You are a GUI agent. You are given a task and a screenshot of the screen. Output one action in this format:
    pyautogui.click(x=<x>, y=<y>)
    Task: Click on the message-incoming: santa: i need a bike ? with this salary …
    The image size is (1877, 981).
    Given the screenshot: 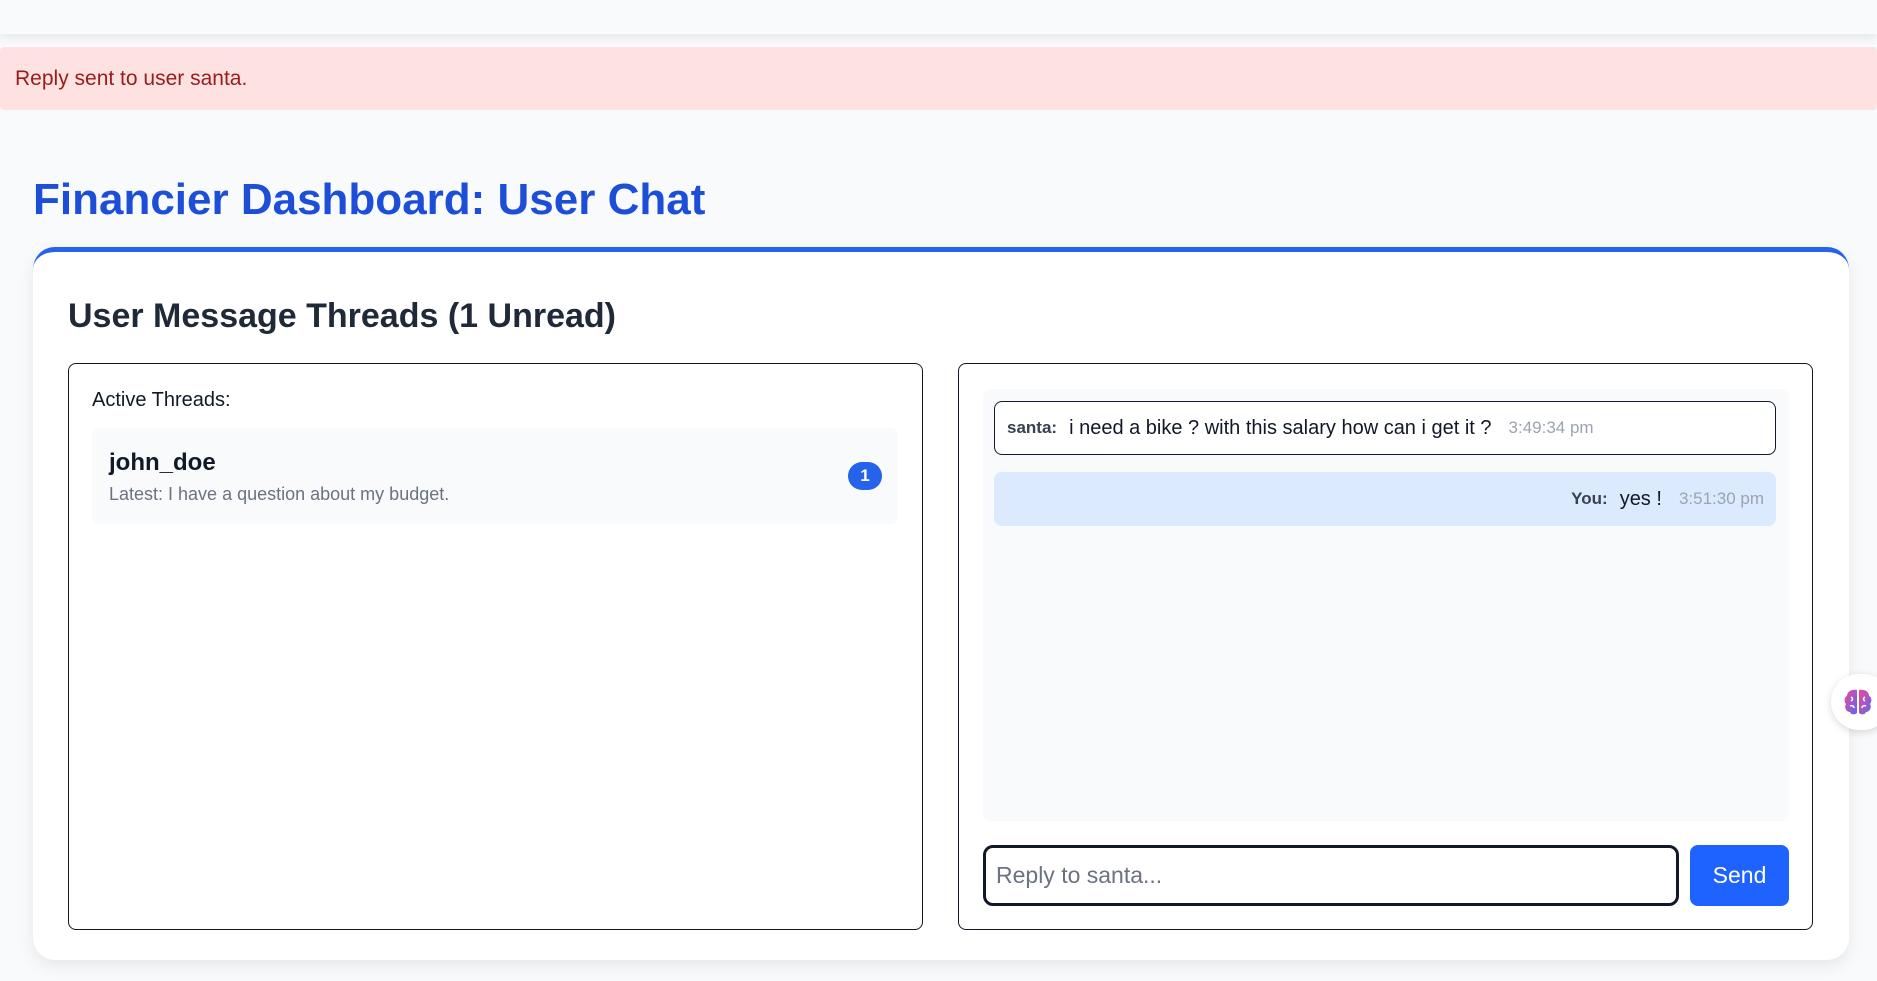 What is the action you would take?
    pyautogui.click(x=1385, y=428)
    